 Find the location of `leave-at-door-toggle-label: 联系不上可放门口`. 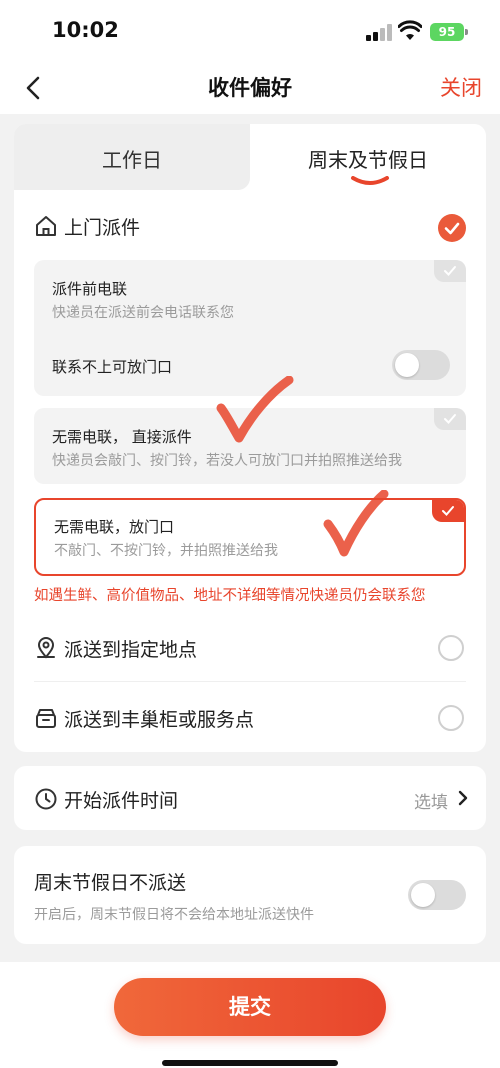

leave-at-door-toggle-label: 联系不上可放门口 is located at coordinates (112, 367).